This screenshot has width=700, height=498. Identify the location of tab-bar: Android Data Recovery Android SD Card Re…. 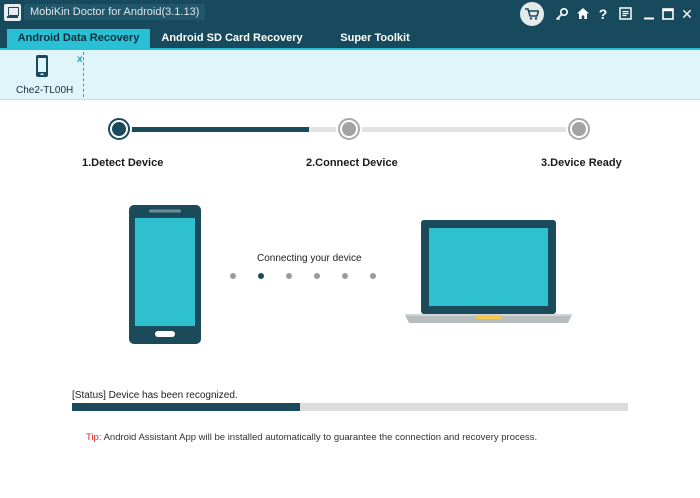
(350, 38).